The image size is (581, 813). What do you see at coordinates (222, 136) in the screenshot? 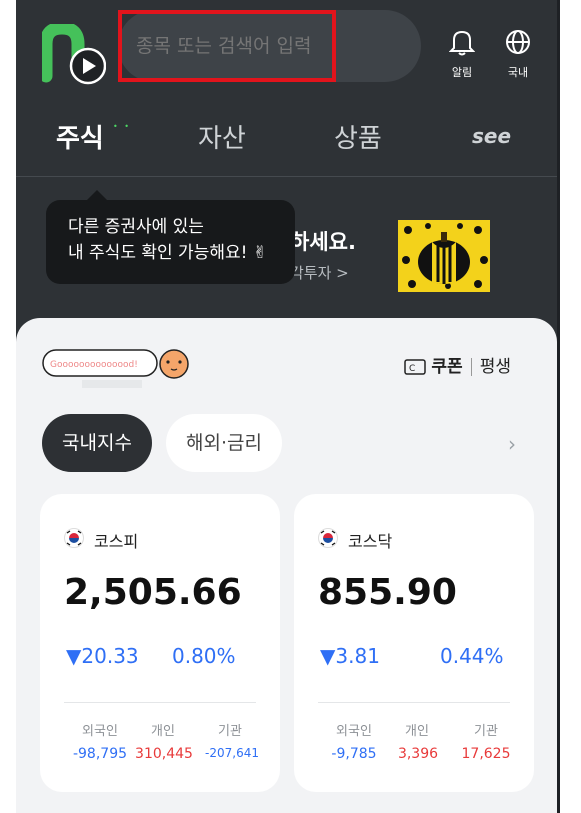
I see `tab-assets: 자산` at bounding box center [222, 136].